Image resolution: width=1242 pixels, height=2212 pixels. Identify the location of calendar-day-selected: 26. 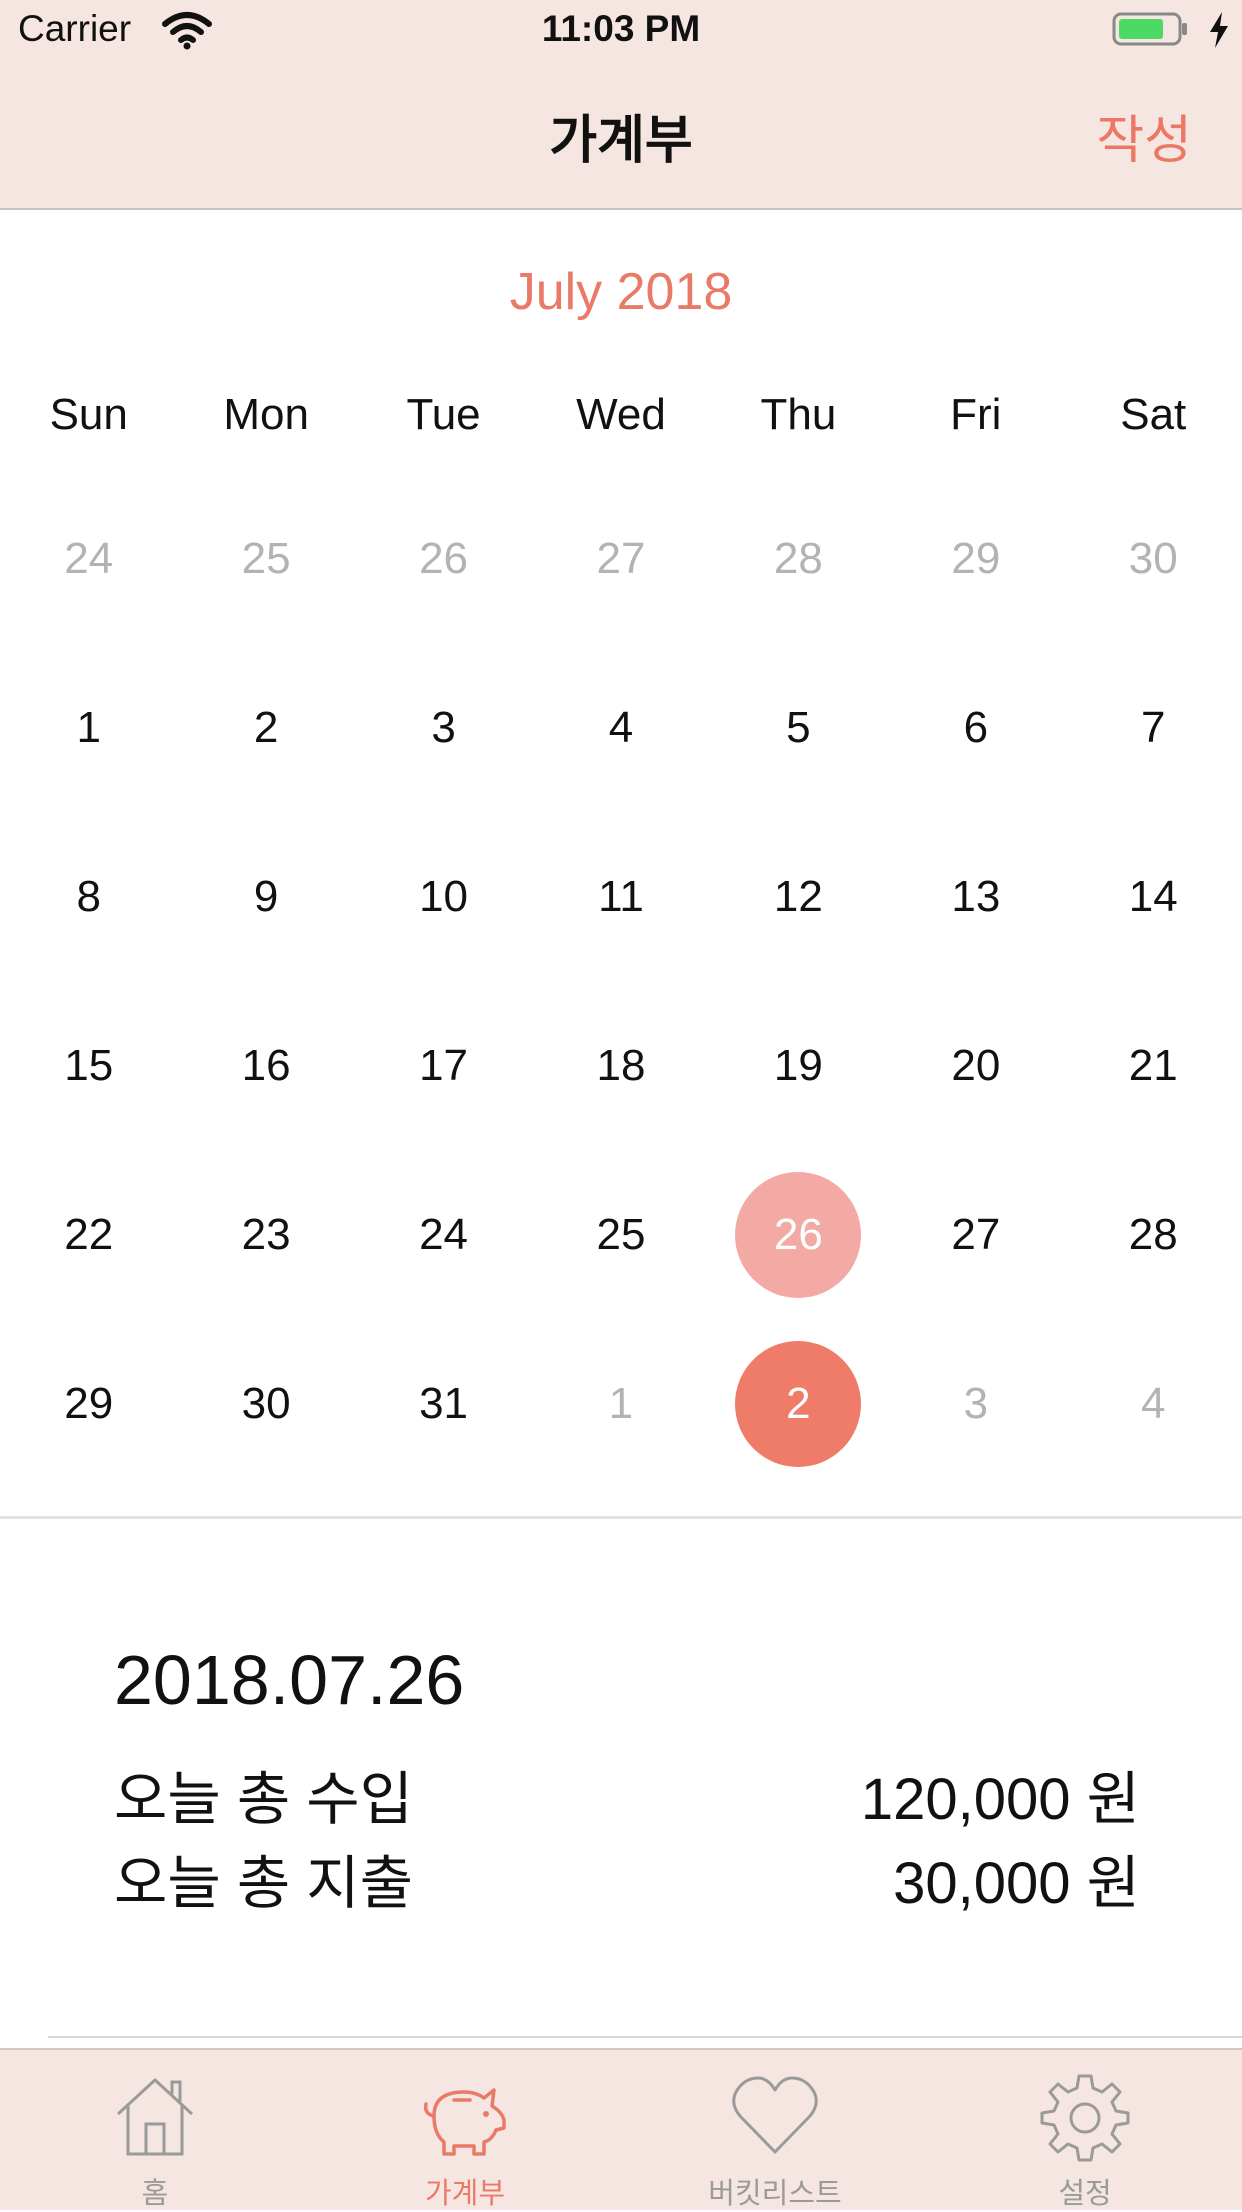
(798, 1235).